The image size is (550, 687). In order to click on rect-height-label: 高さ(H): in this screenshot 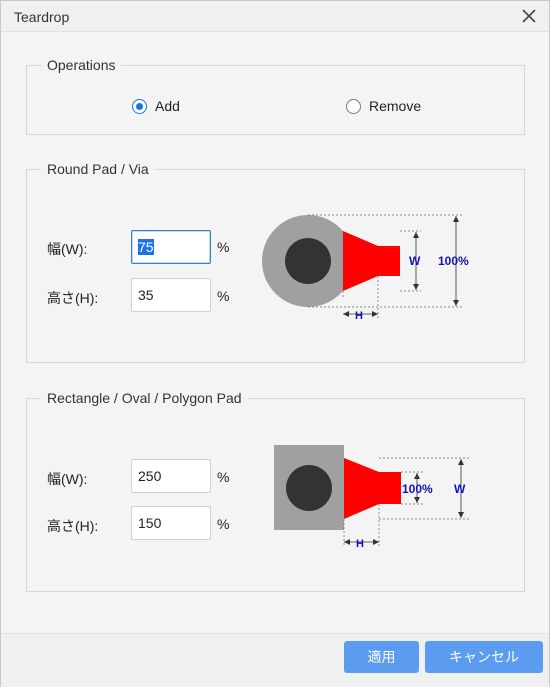, I will do `click(73, 526)`.